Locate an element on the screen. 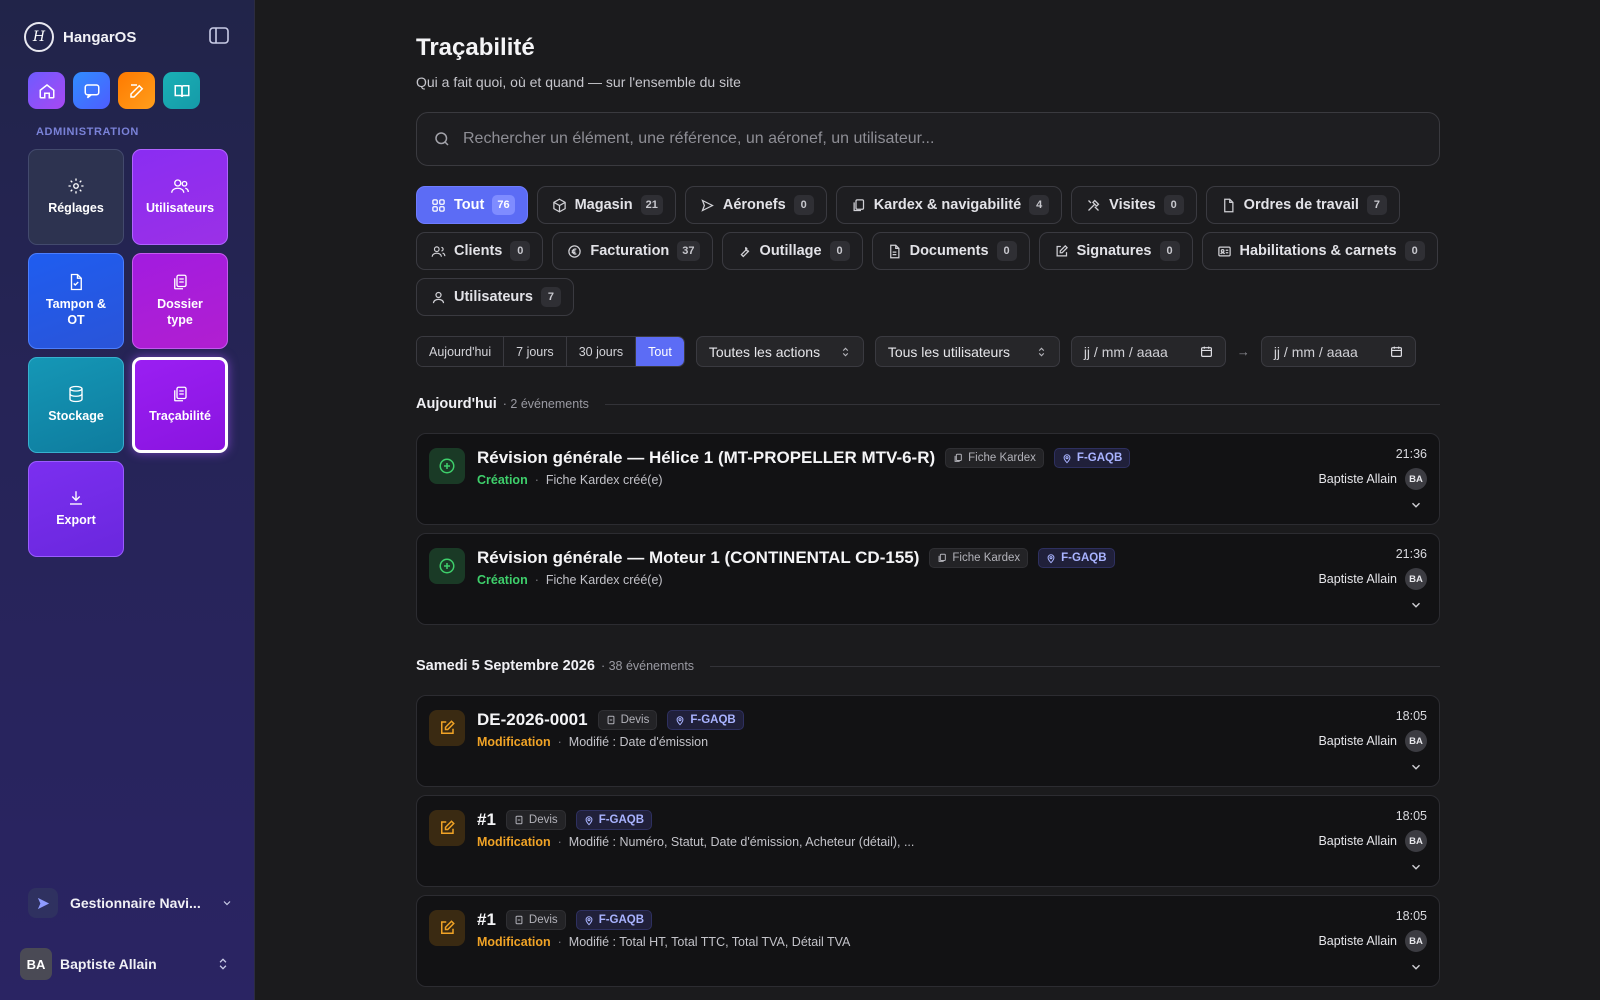  book-button is located at coordinates (181, 90).